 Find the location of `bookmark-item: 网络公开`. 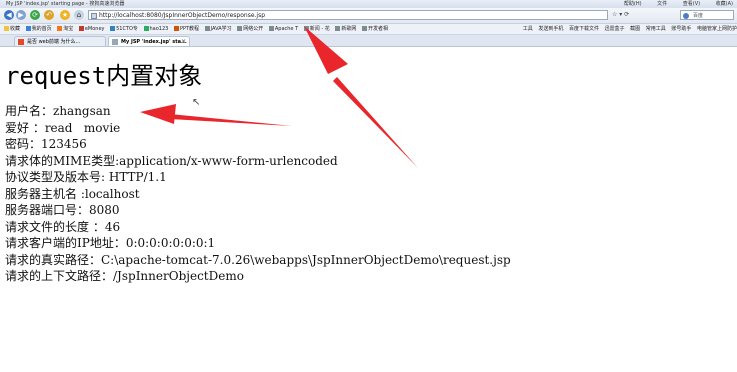

bookmark-item: 网络公开 is located at coordinates (250, 29).